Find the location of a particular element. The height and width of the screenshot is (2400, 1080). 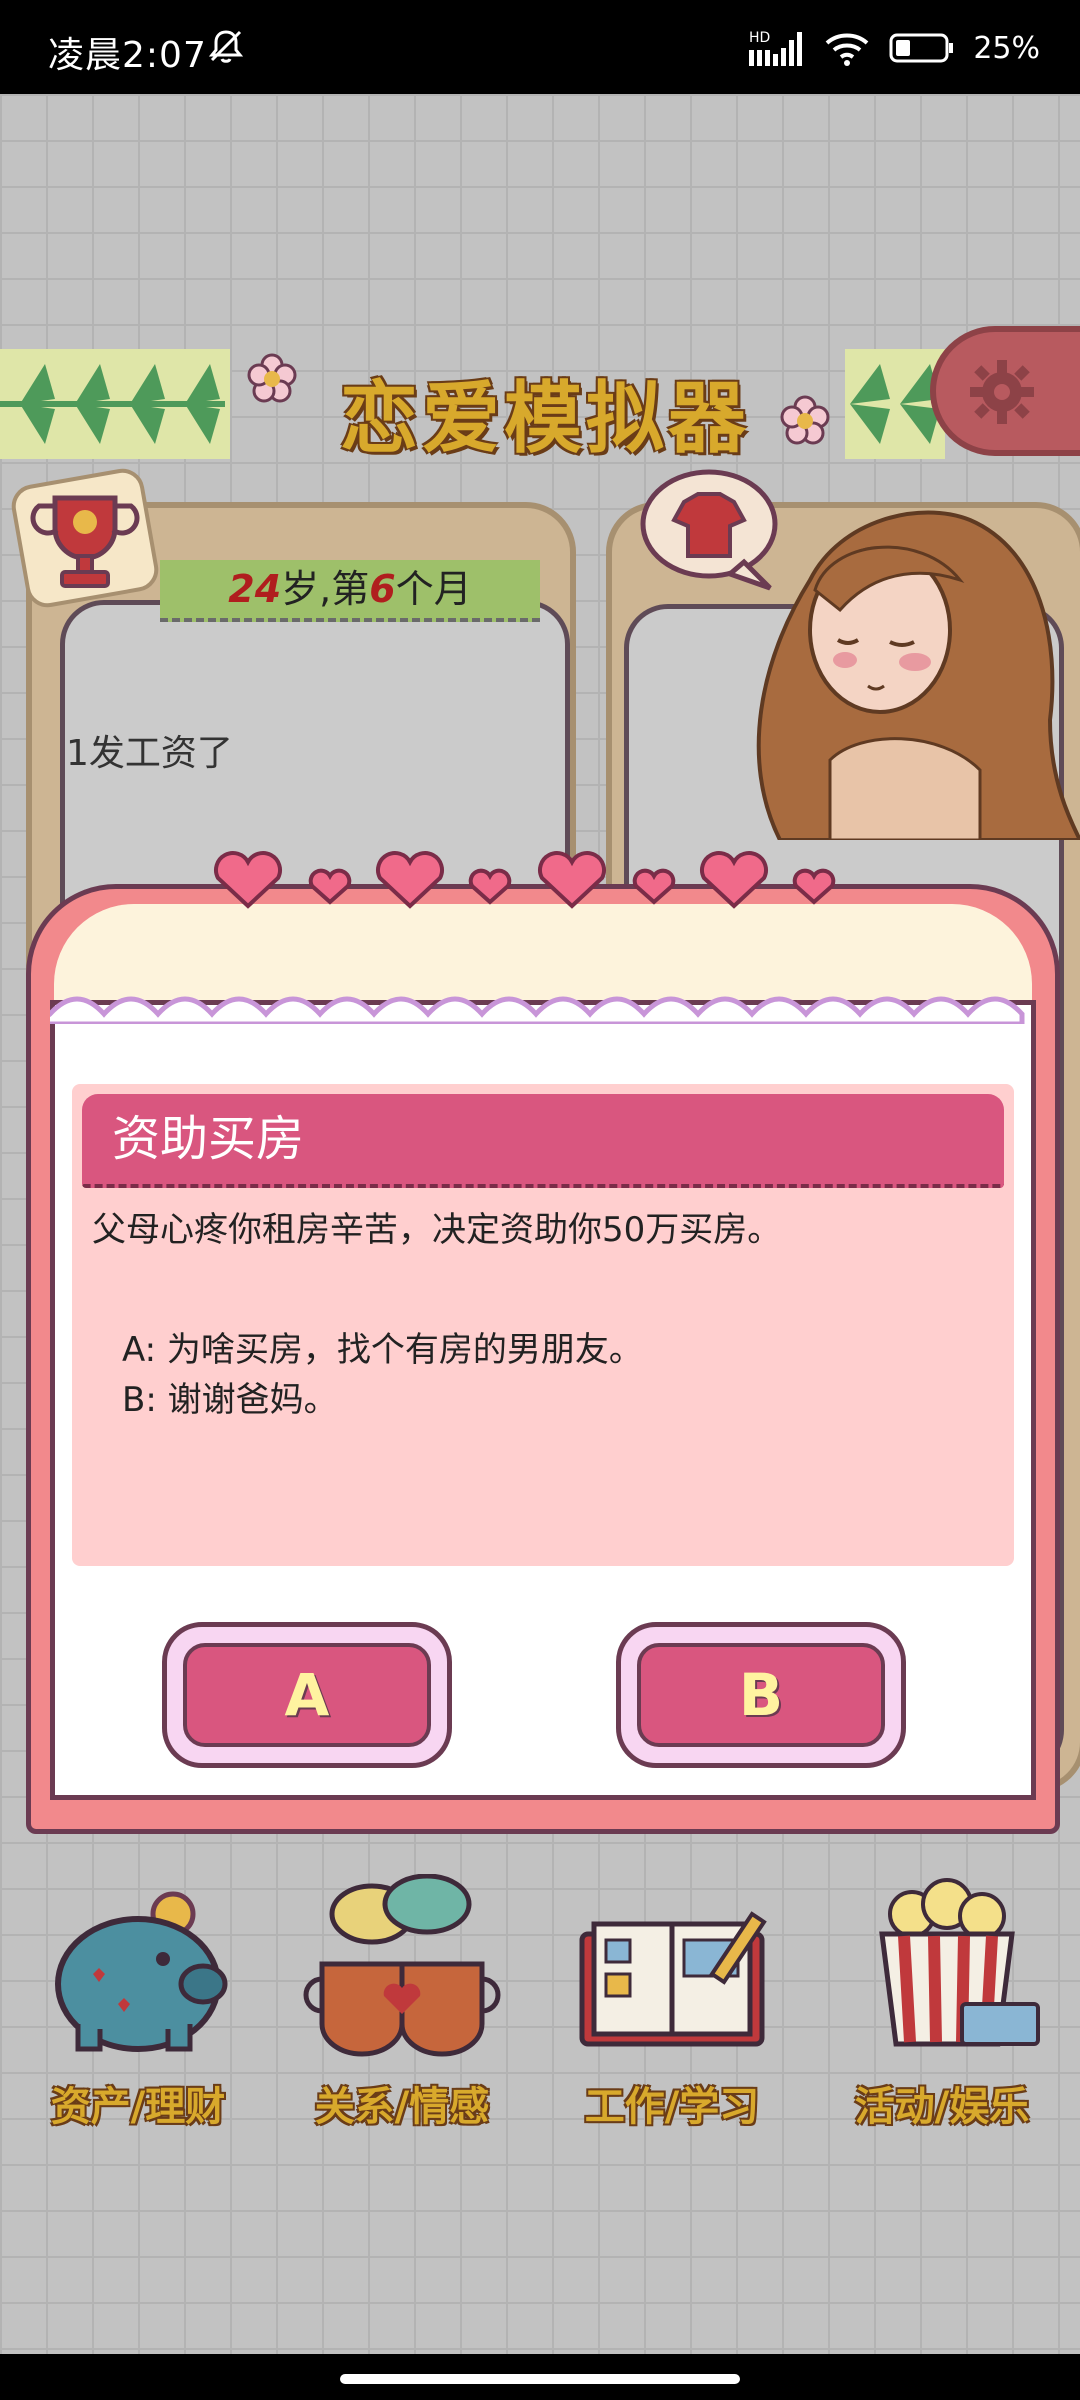

popcorn-icon is located at coordinates (959, 1962).